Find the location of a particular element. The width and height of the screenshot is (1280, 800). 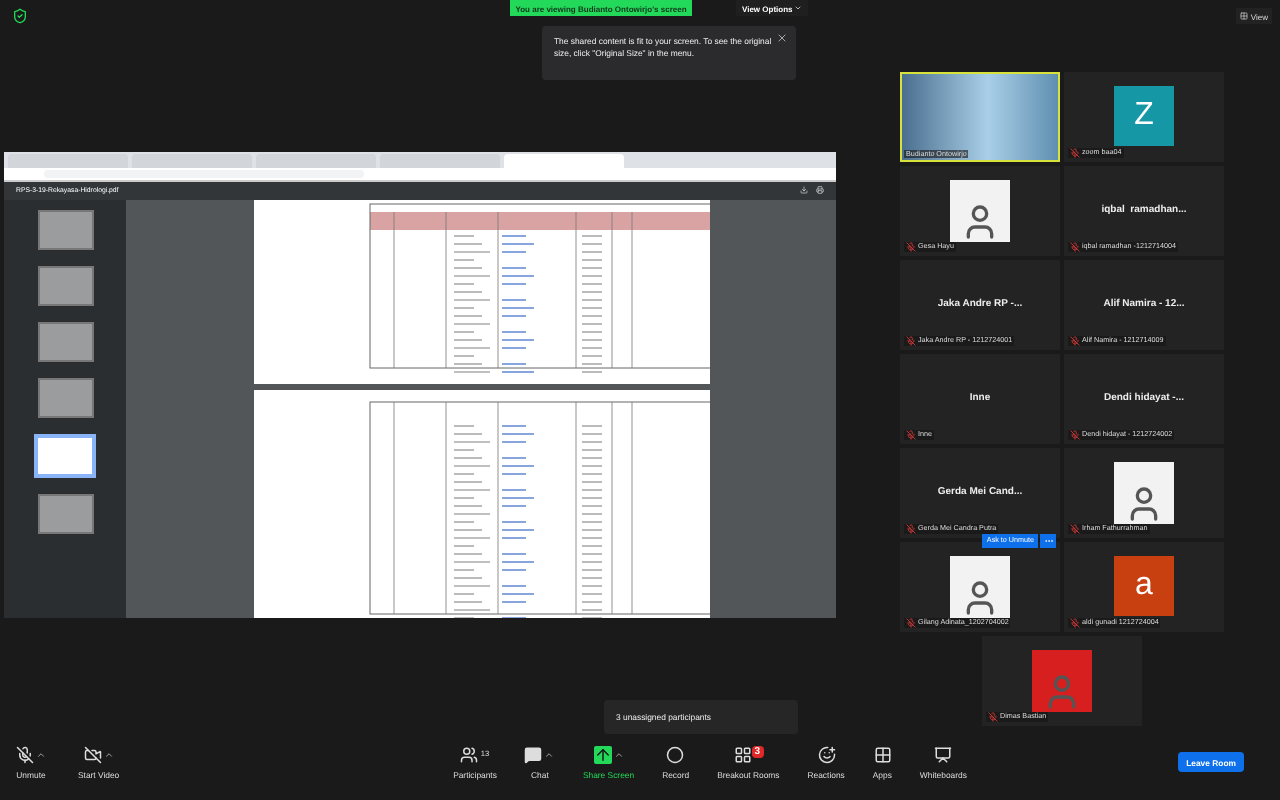

whiteboard-icon is located at coordinates (943, 754).